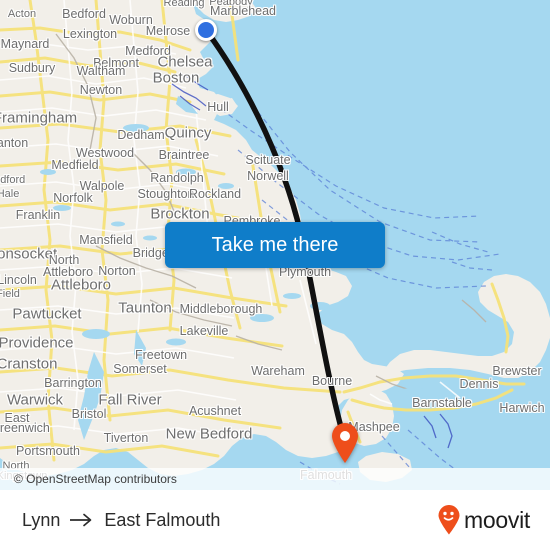 This screenshot has height=550, width=550. I want to click on route-summary: Lynn East Falmouth, so click(121, 520).